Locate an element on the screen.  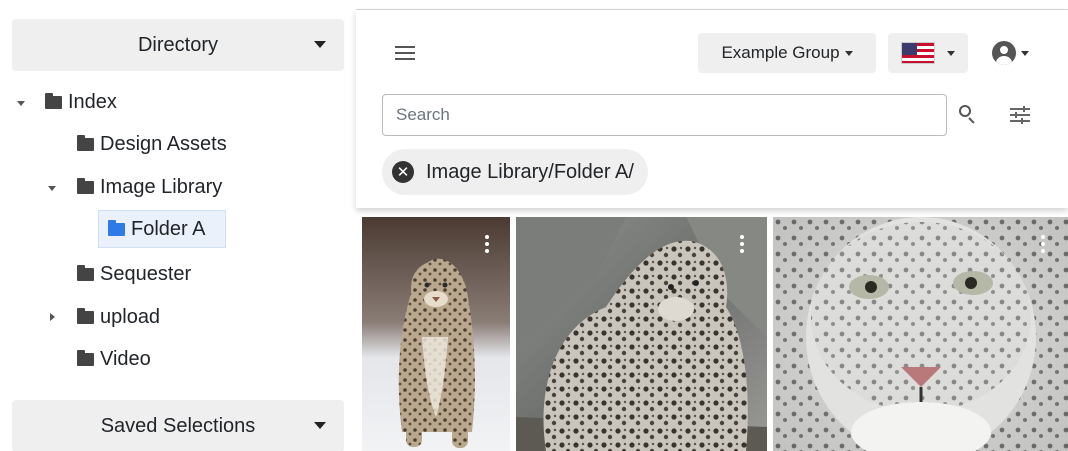
tree-item-label: upload is located at coordinates (130, 316).